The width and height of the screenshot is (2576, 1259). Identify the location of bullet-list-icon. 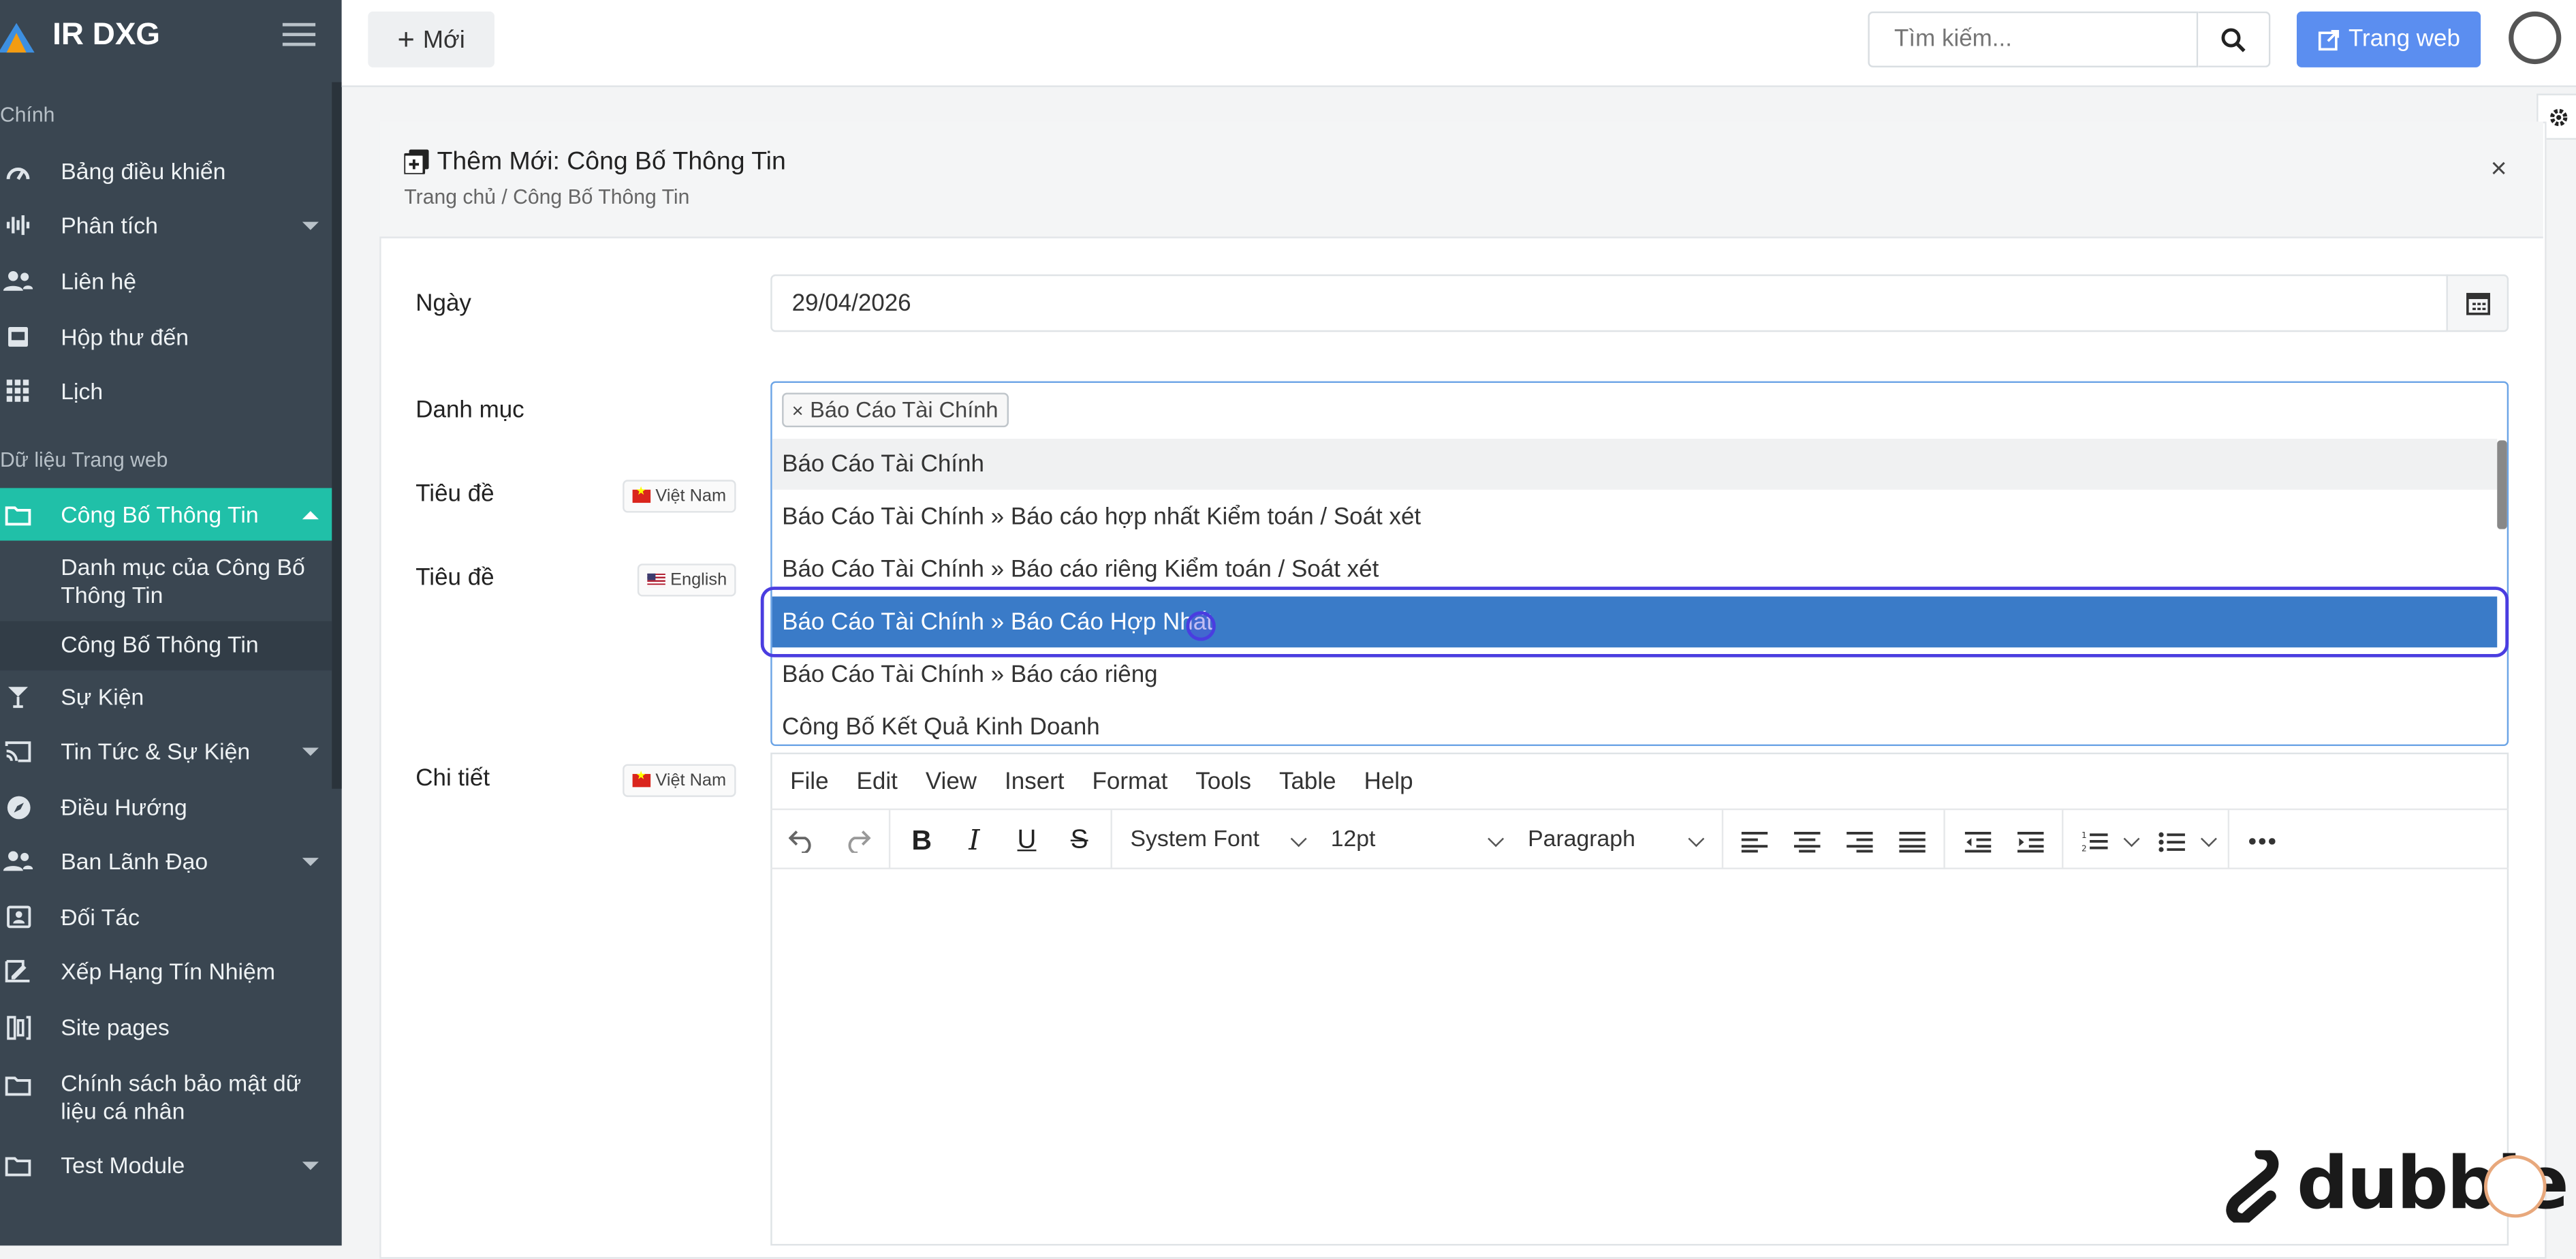
(2171, 841).